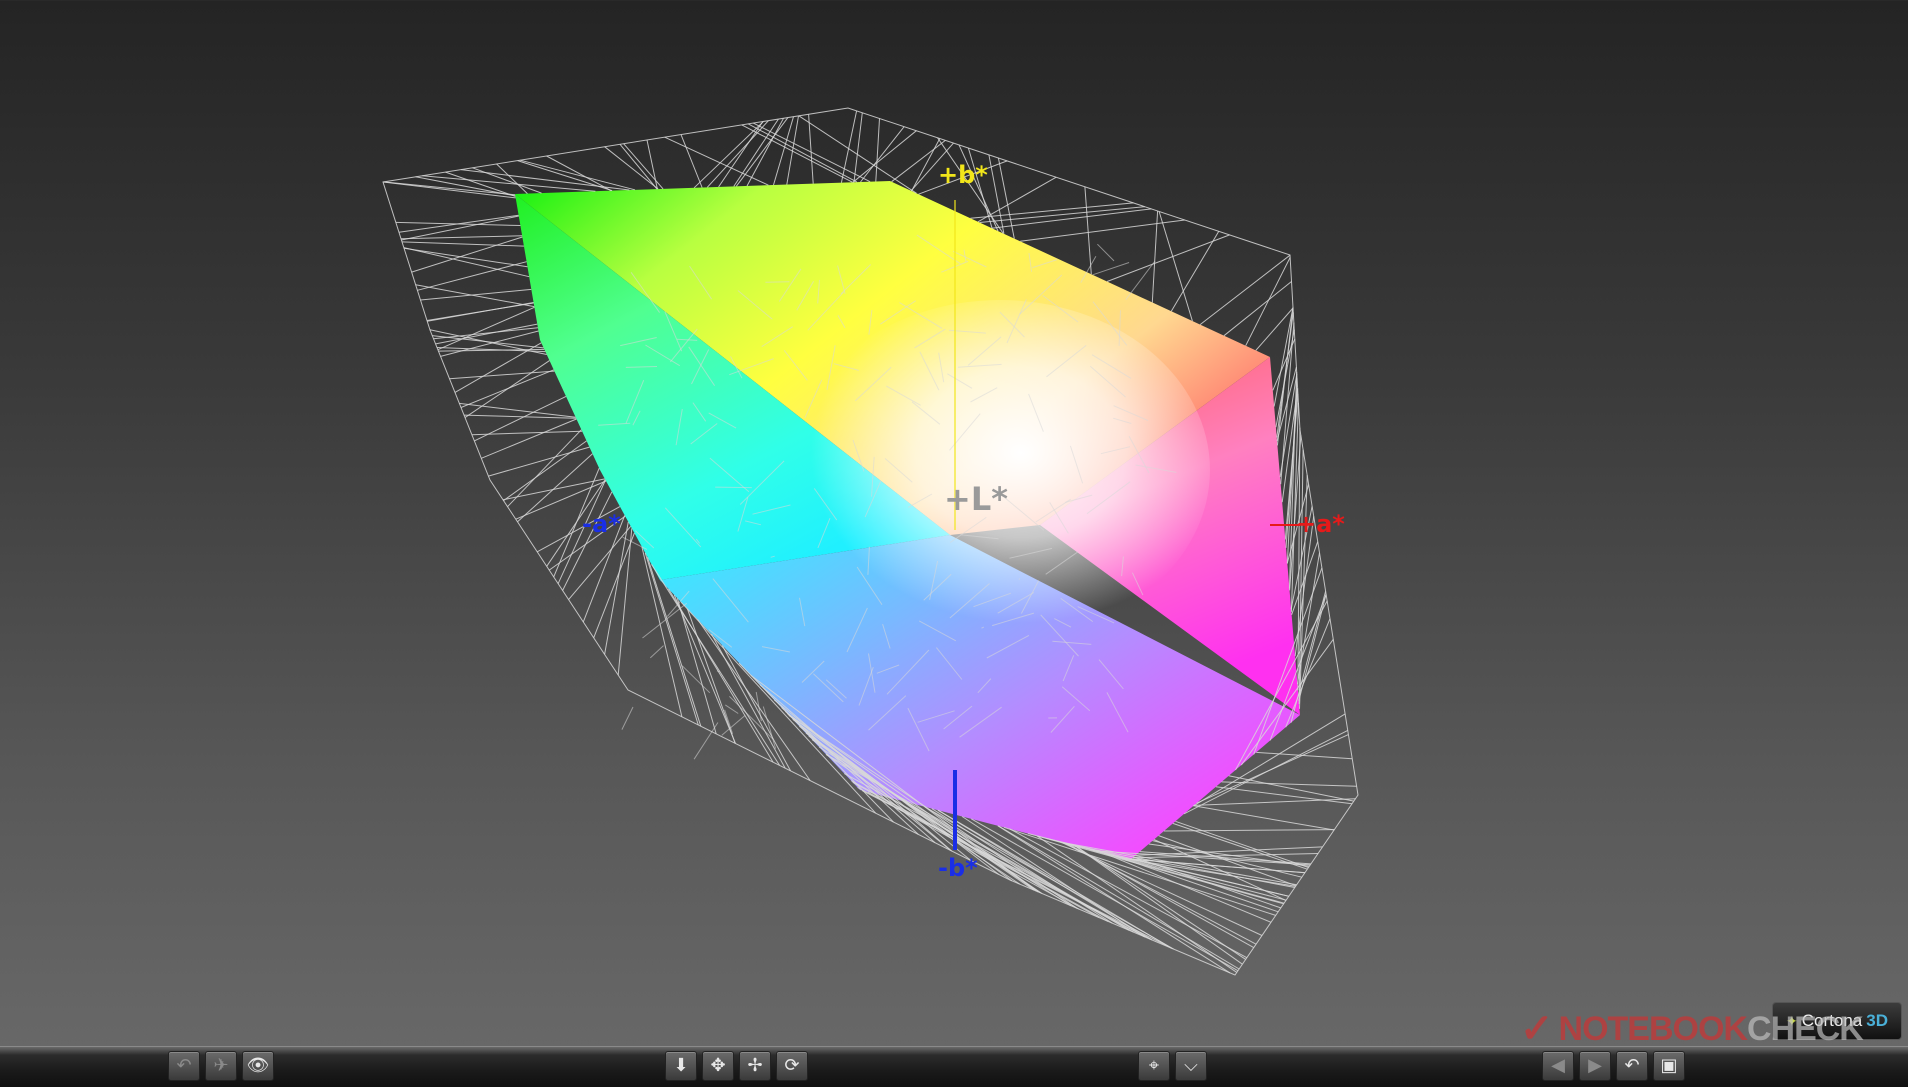 The width and height of the screenshot is (1908, 1087). I want to click on pan-icon: ✥, so click(717, 1066).